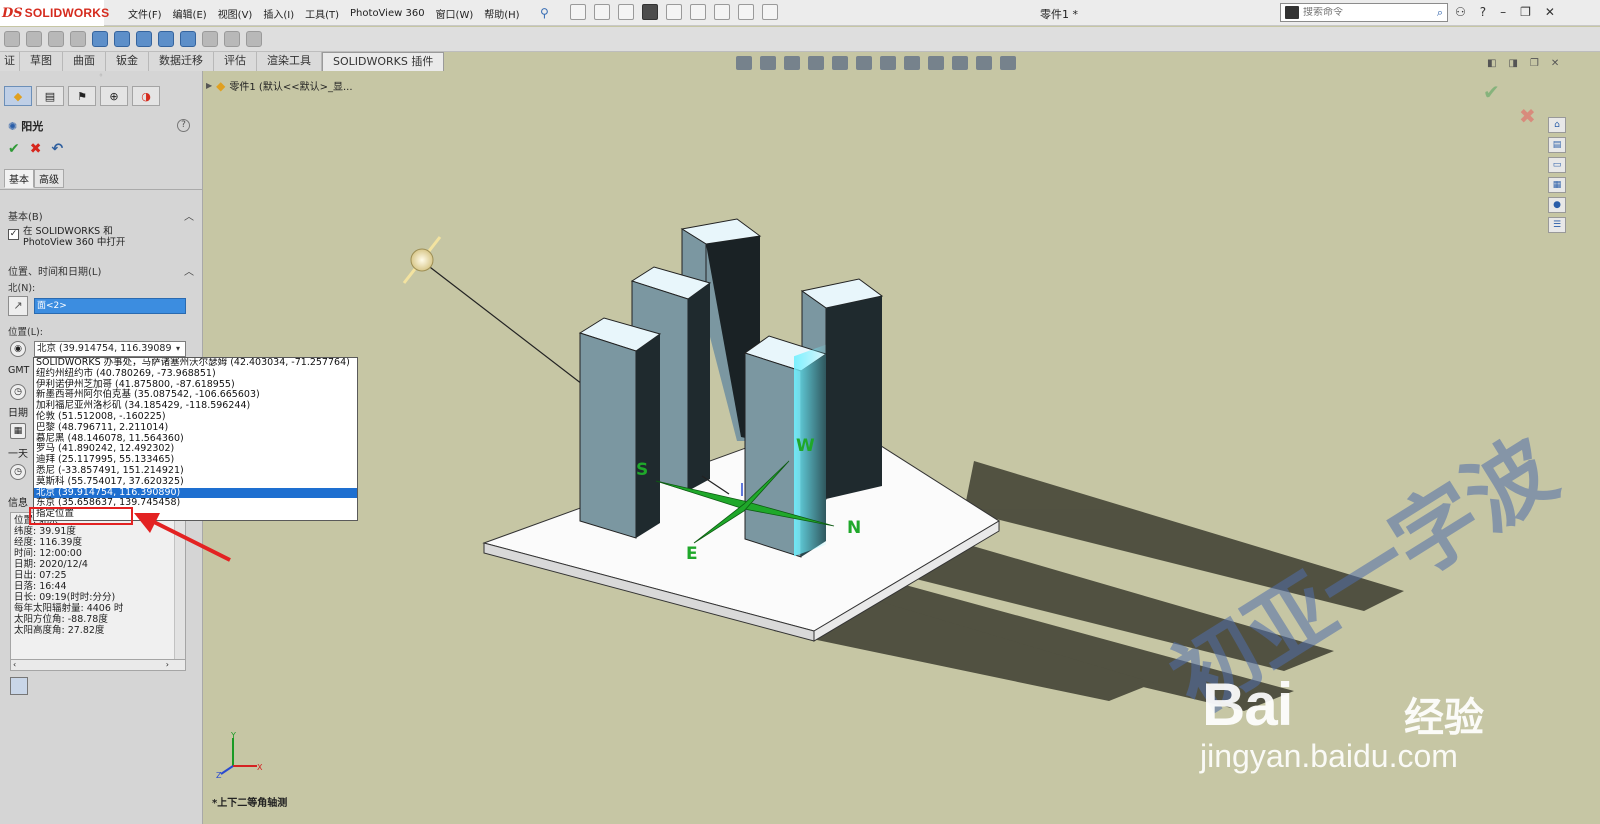 This screenshot has height=824, width=1600. I want to click on restore-icon: ❐, so click(1525, 12).